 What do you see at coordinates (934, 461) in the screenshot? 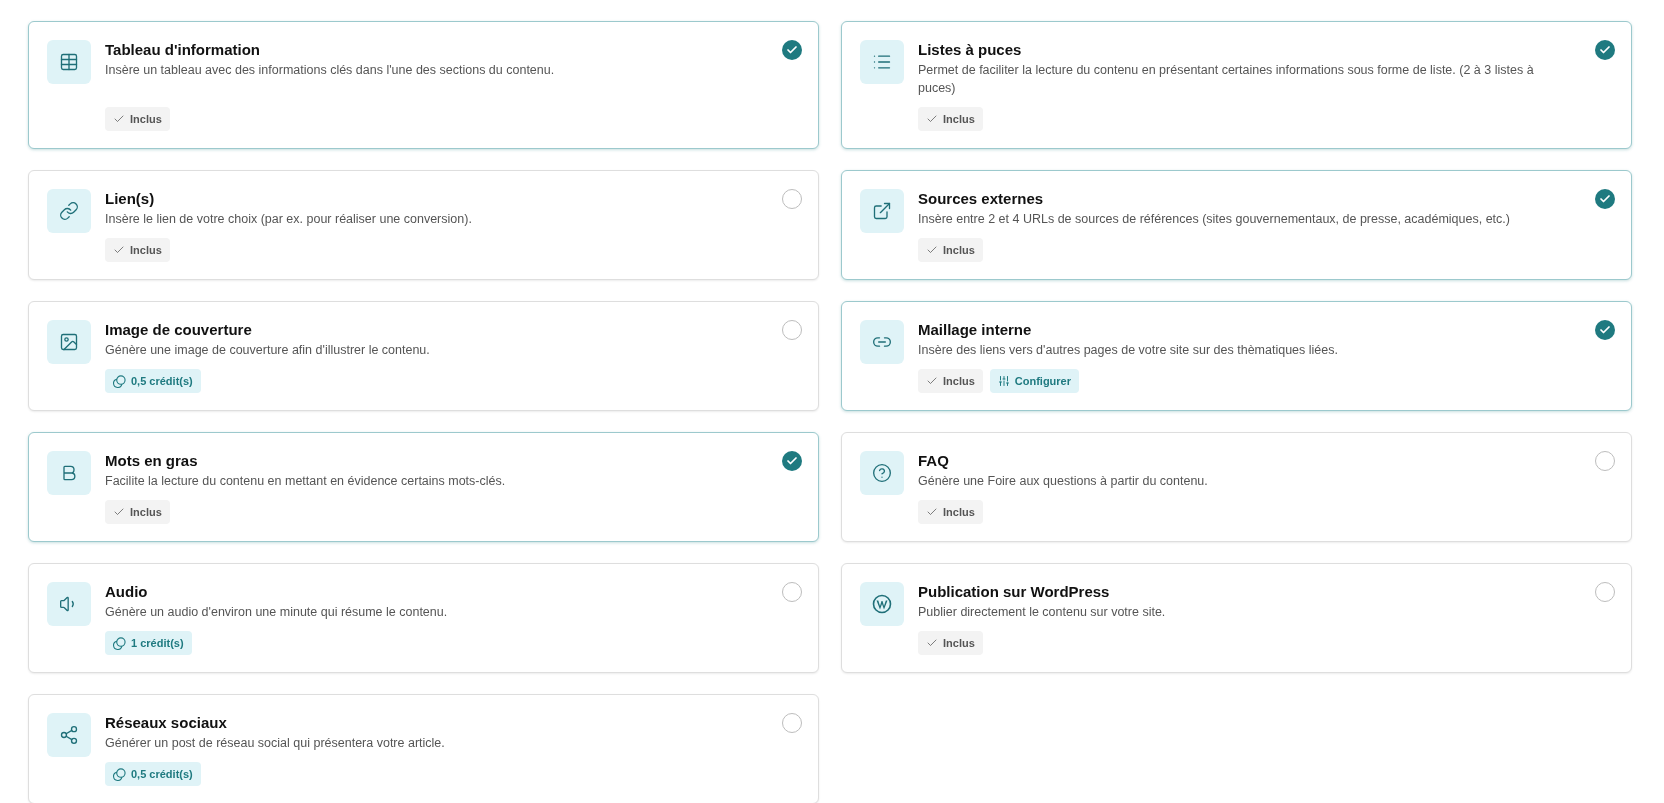
I see `option-title: FAQ` at bounding box center [934, 461].